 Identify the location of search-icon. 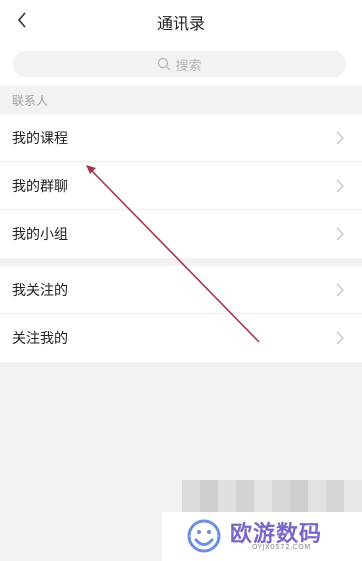
(164, 64).